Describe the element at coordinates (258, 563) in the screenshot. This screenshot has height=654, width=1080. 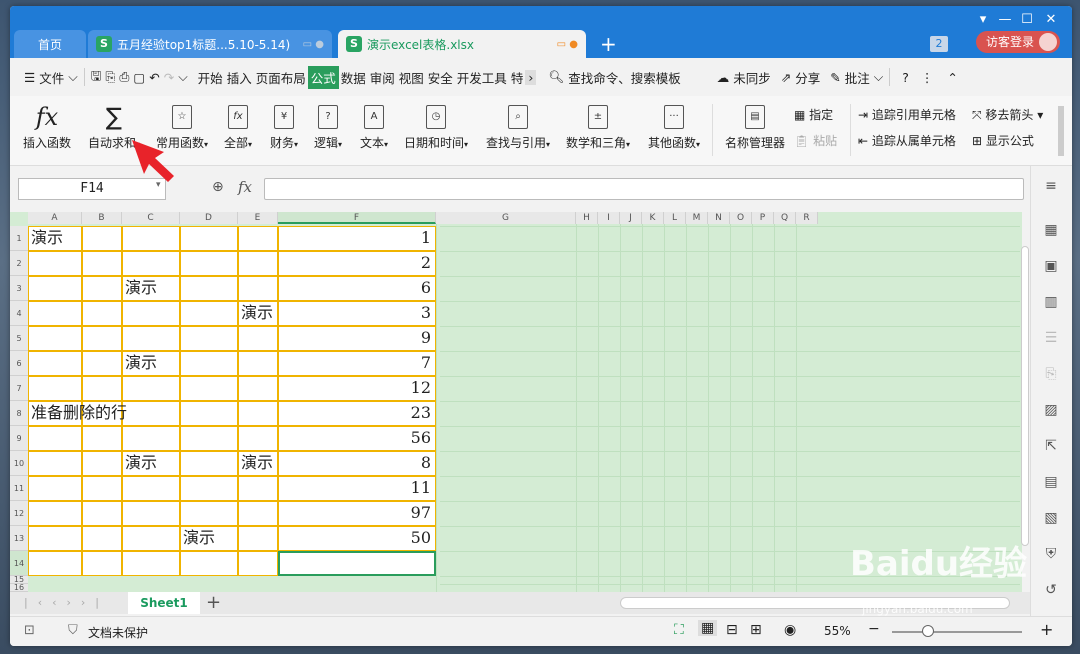
I see `cell-E14` at that location.